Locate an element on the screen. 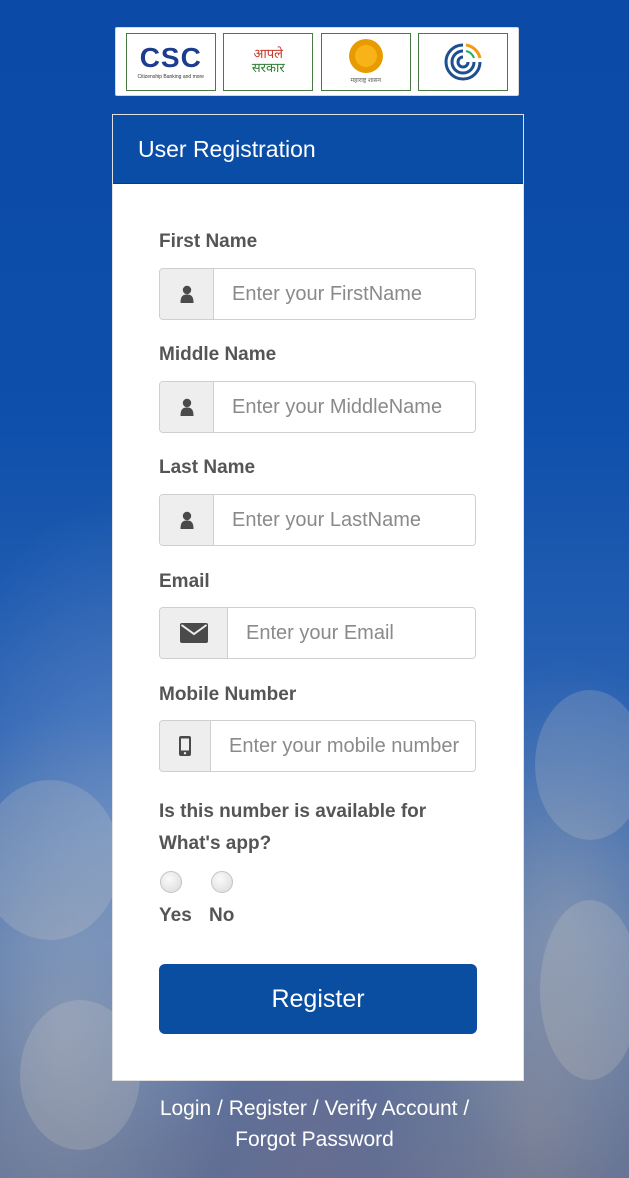 The width and height of the screenshot is (629, 1178). last-name-label: Last Name is located at coordinates (207, 467).